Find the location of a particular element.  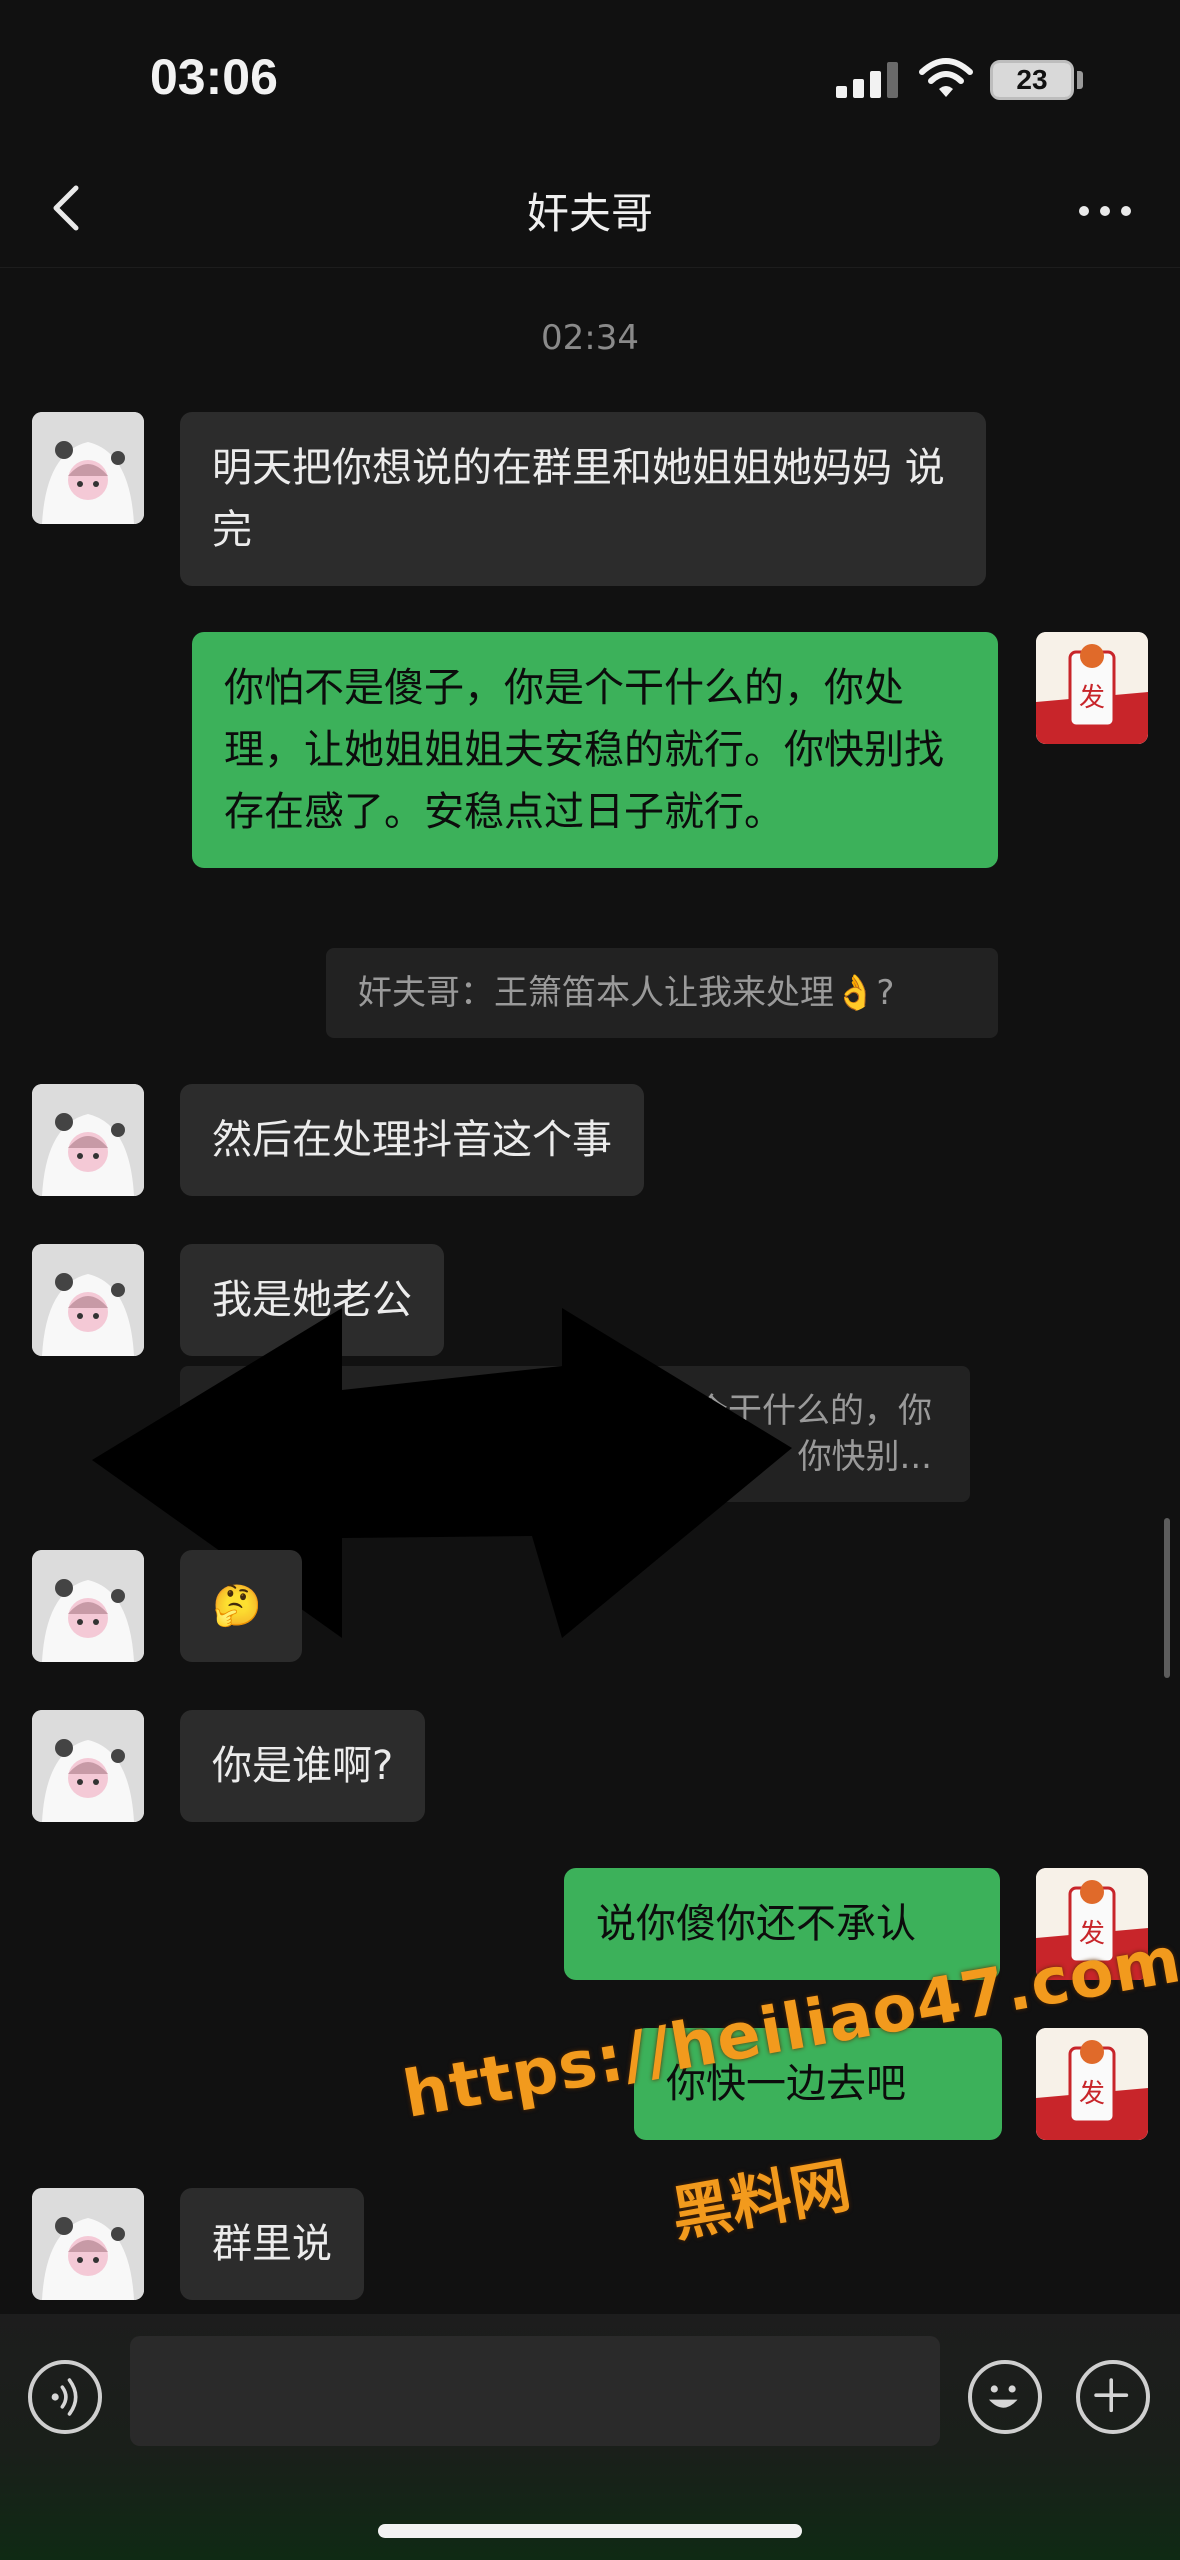

message-bubble: 说你傻你还不承认 is located at coordinates (782, 1924).